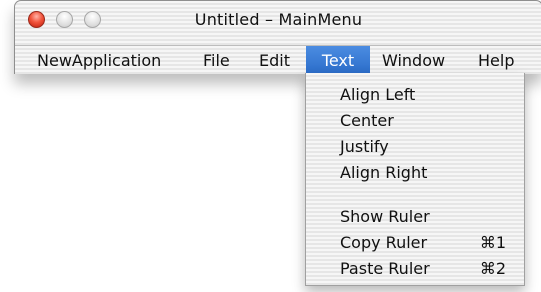 This screenshot has width=541, height=292. I want to click on menu-item-center: Center, so click(415, 121).